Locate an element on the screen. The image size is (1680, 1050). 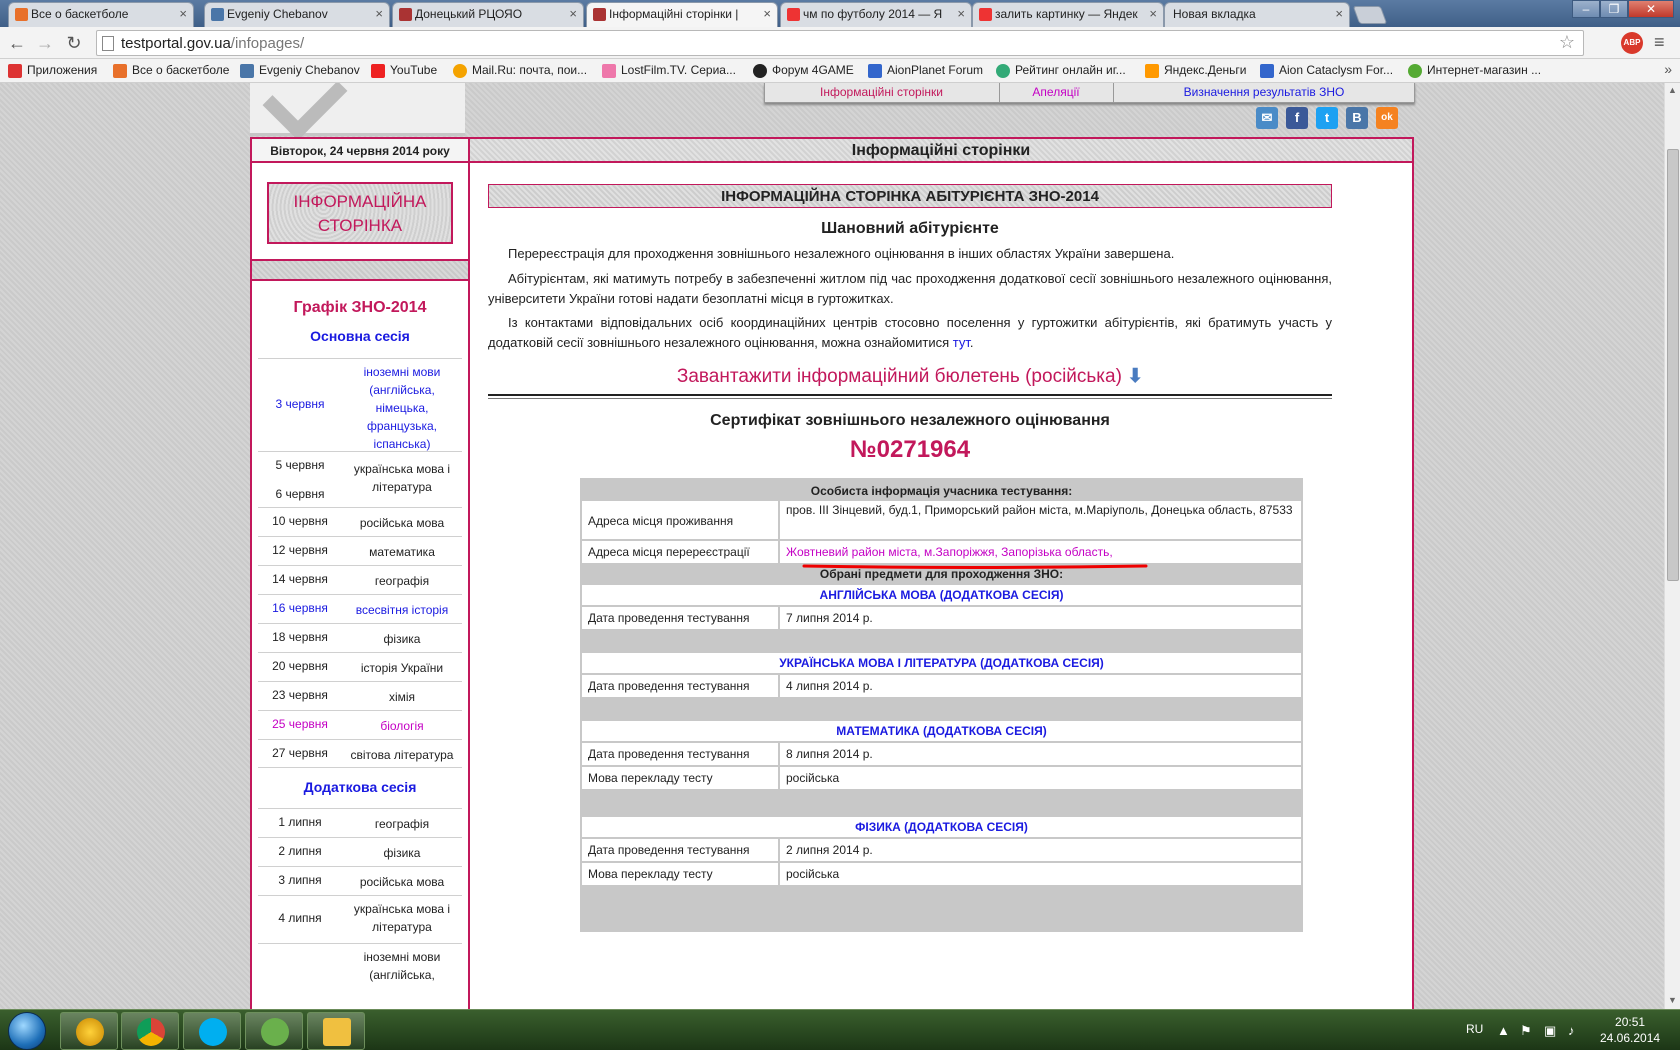
schedule-row: 23 червня хімія is located at coordinates (360, 695).